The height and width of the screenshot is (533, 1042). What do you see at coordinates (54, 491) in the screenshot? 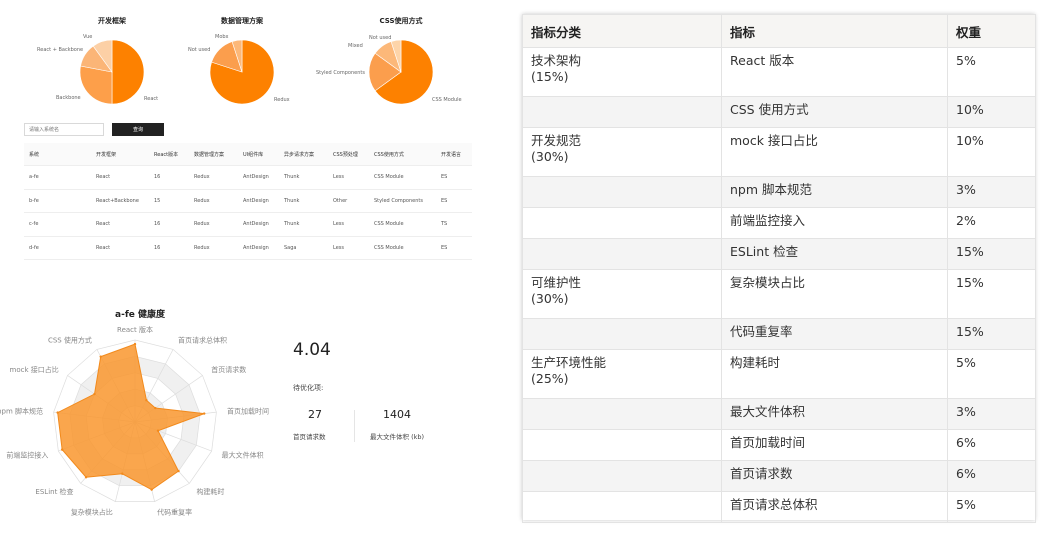
I see `radar-axis-label: ESLint 检查` at bounding box center [54, 491].